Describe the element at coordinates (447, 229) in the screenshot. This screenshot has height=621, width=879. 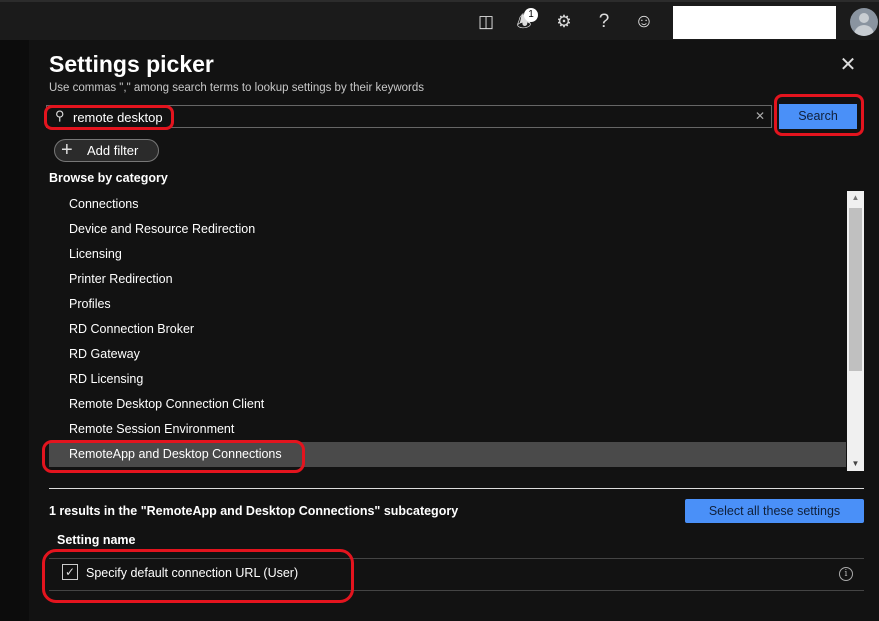
I see `category-item: Device and Resource Redirection` at that location.